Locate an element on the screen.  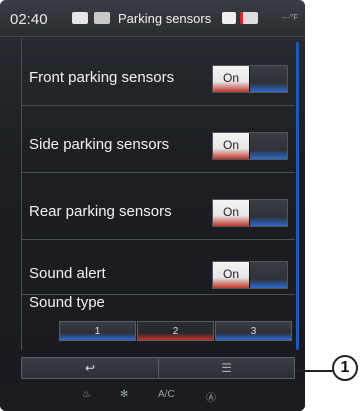
media-icon is located at coordinates (102, 18).